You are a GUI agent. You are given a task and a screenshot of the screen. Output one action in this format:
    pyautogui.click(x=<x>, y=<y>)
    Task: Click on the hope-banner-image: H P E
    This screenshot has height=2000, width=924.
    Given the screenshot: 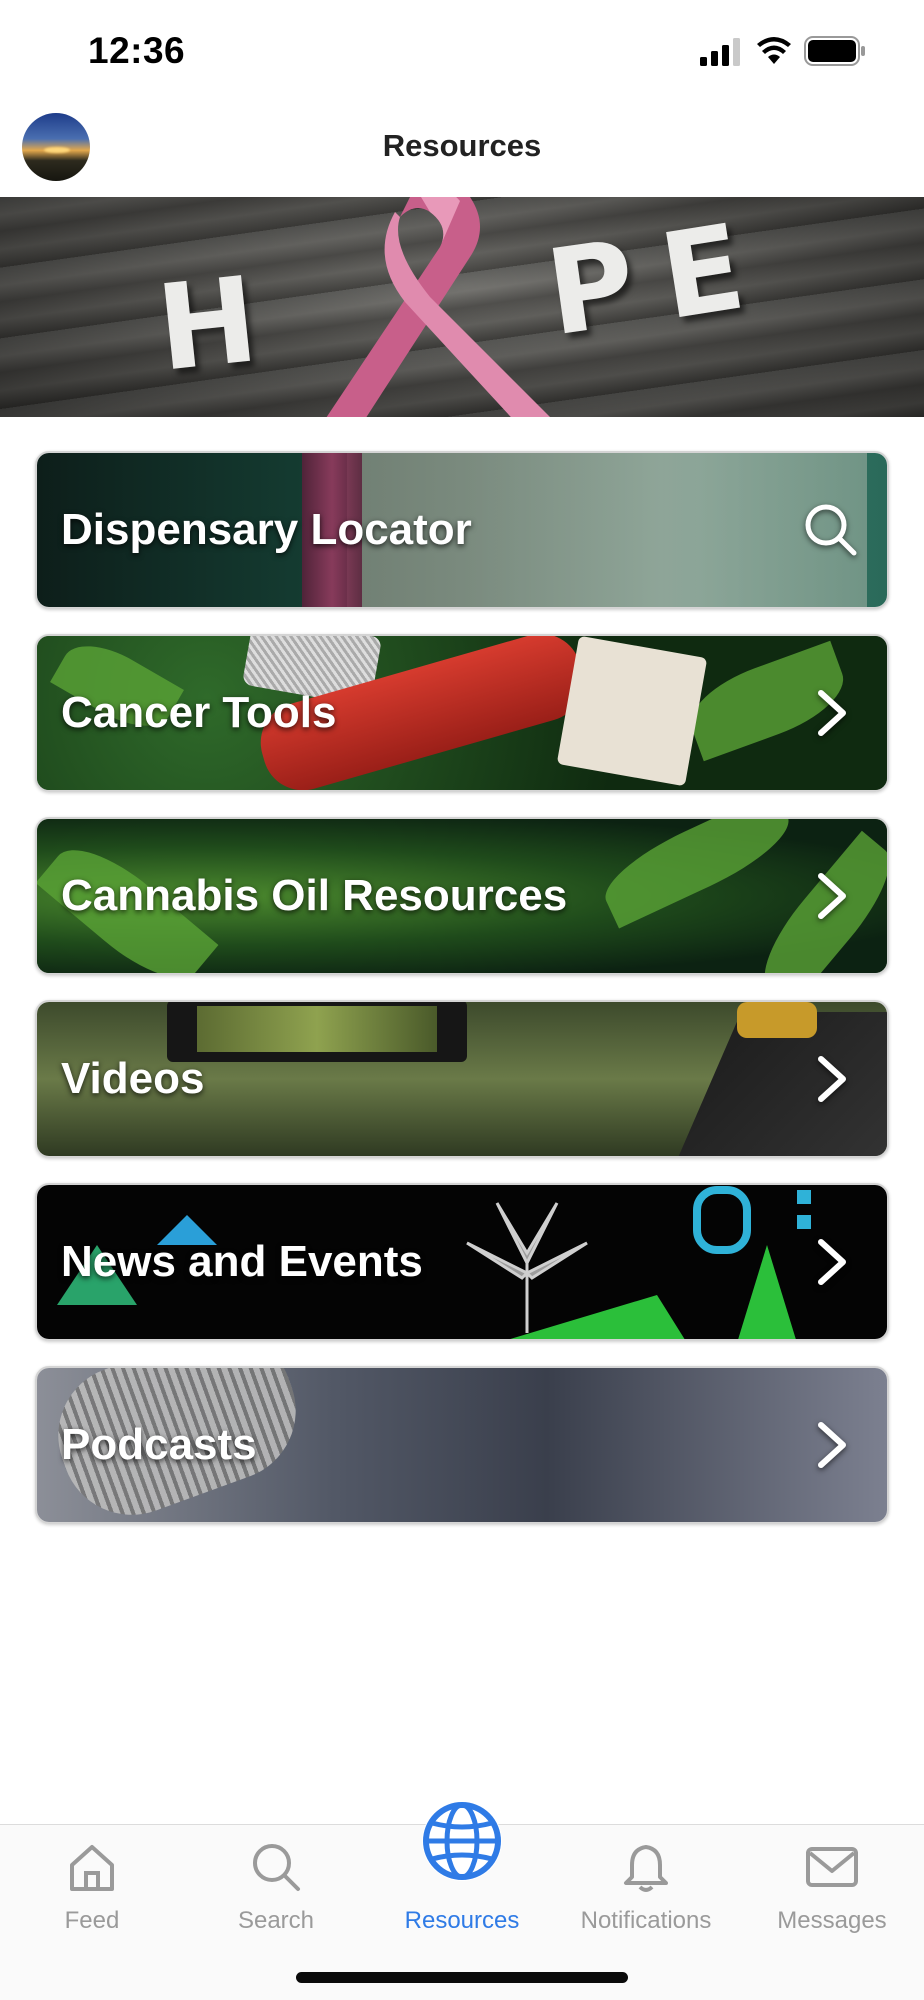 What is the action you would take?
    pyautogui.click(x=462, y=307)
    